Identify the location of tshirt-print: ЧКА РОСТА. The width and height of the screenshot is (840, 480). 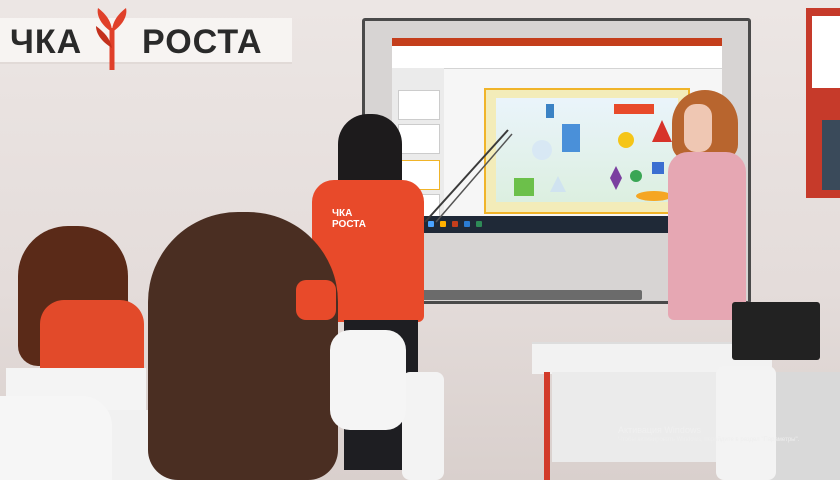
(349, 219).